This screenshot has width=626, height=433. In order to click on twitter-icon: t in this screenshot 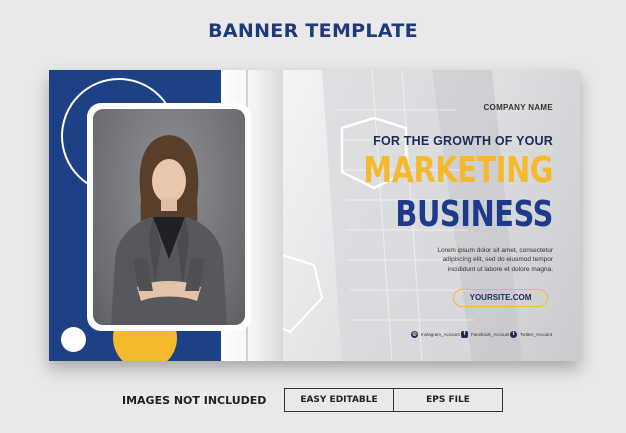, I will do `click(513, 334)`.